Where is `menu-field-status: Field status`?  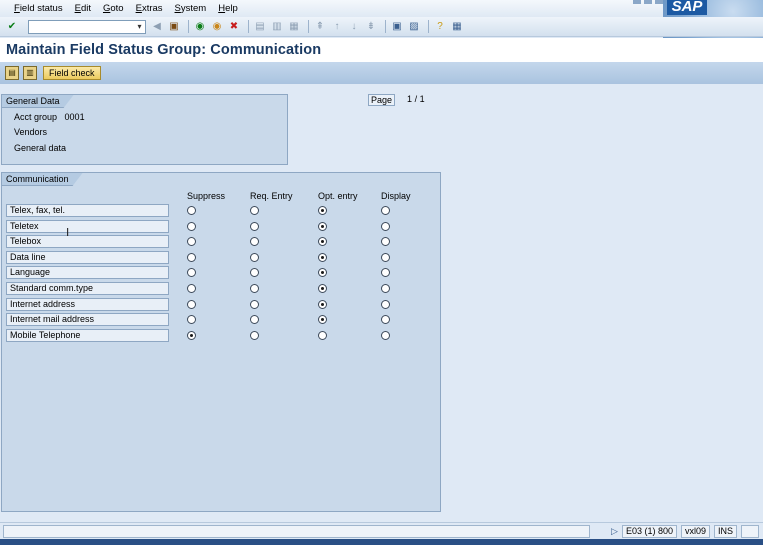
menu-field-status: Field status is located at coordinates (38, 8).